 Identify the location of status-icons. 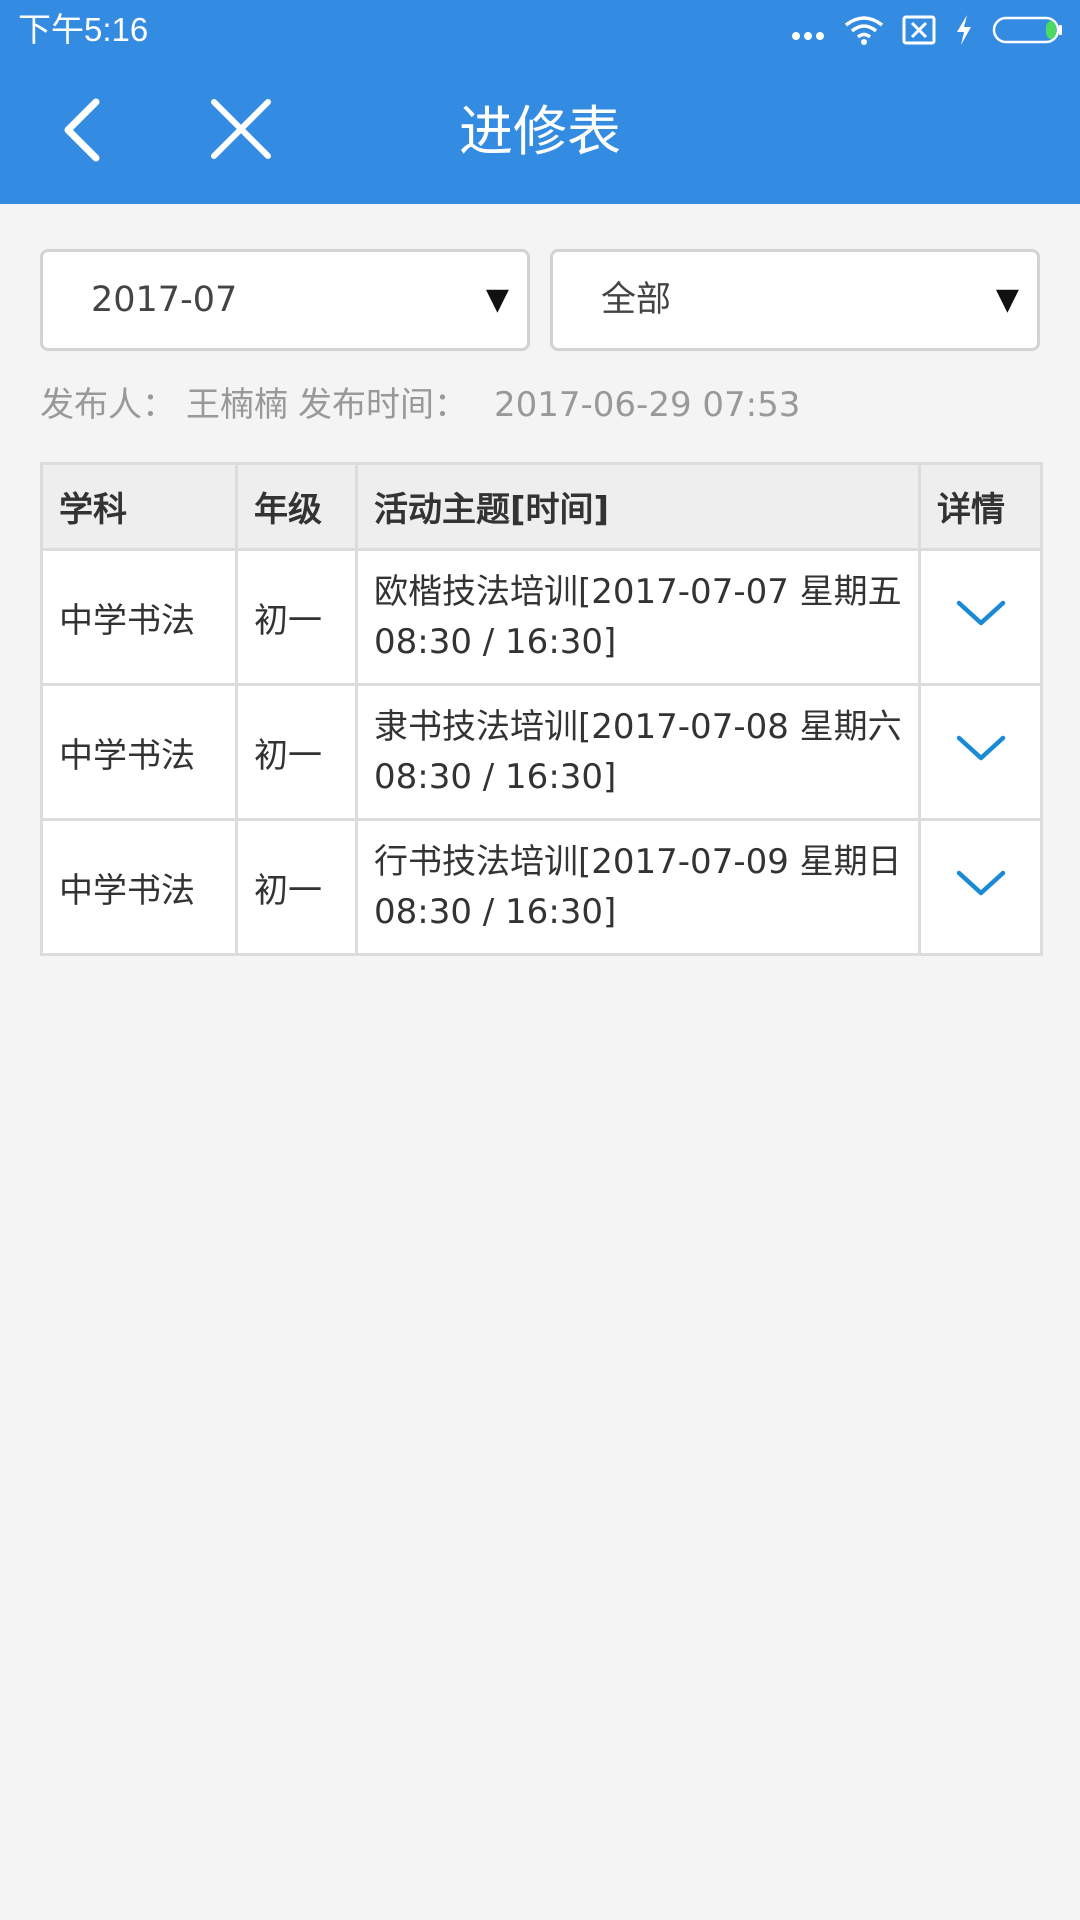
(918, 30).